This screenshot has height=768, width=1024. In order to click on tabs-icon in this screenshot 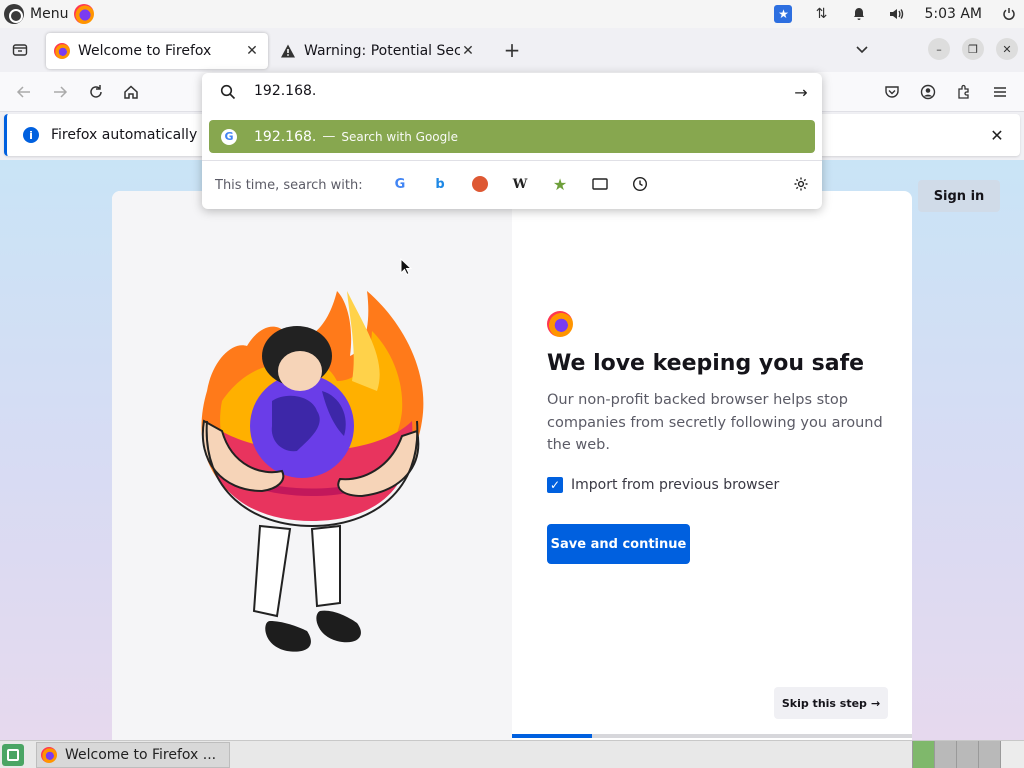, I will do `click(600, 184)`.